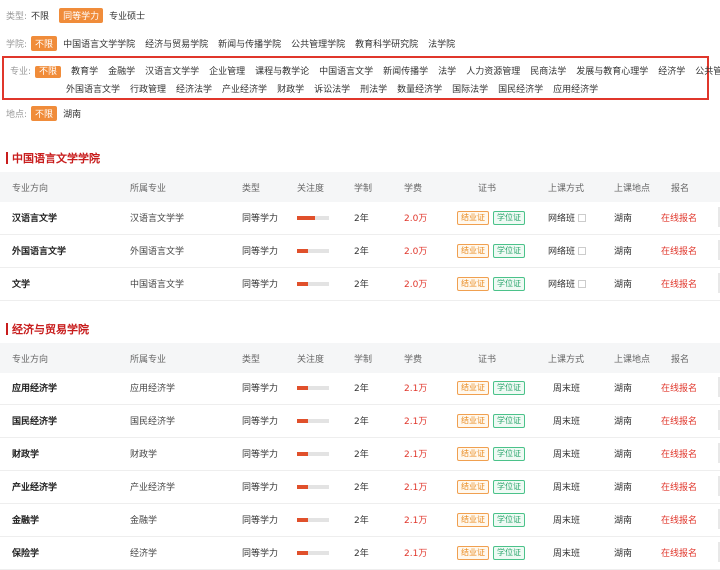 This screenshot has width=720, height=570. Describe the element at coordinates (707, 72) in the screenshot. I see `filter-major-option: 公共管理` at that location.